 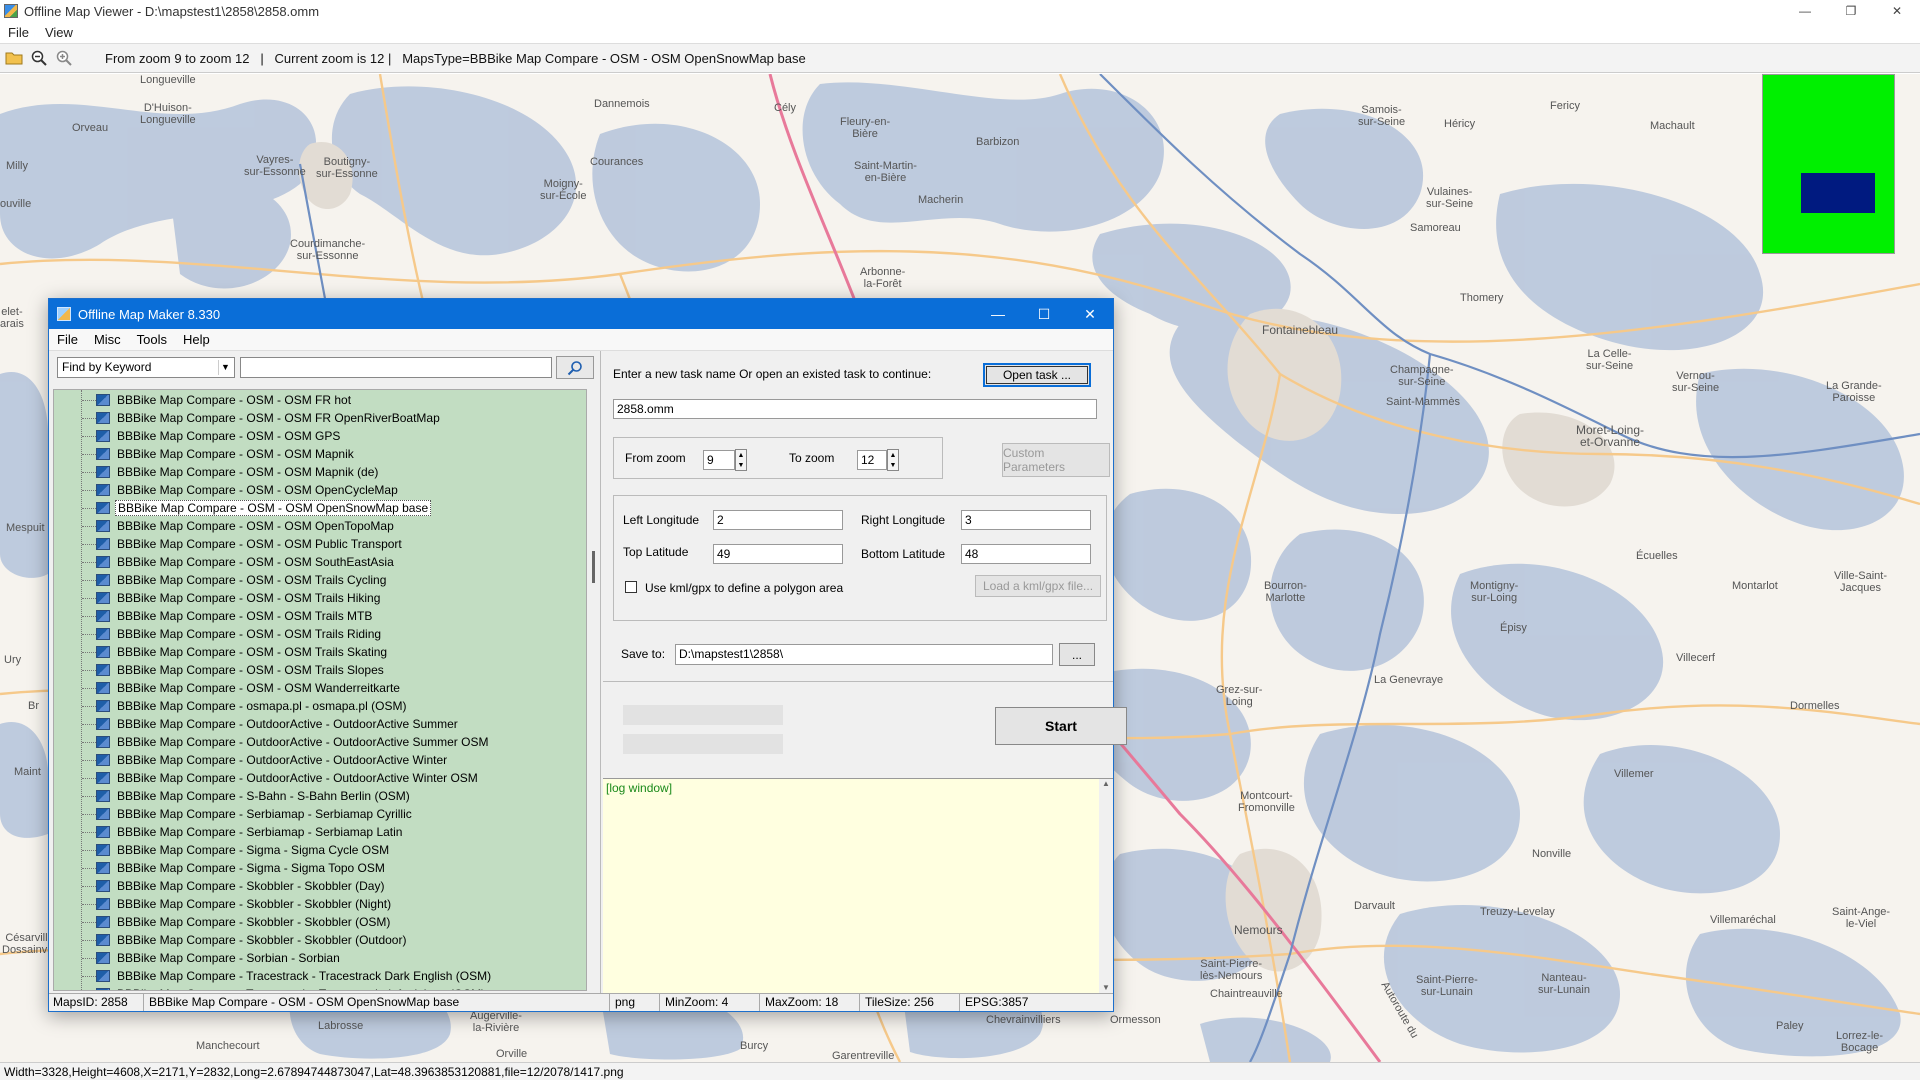 I want to click on town-label: Macherin, so click(x=941, y=200).